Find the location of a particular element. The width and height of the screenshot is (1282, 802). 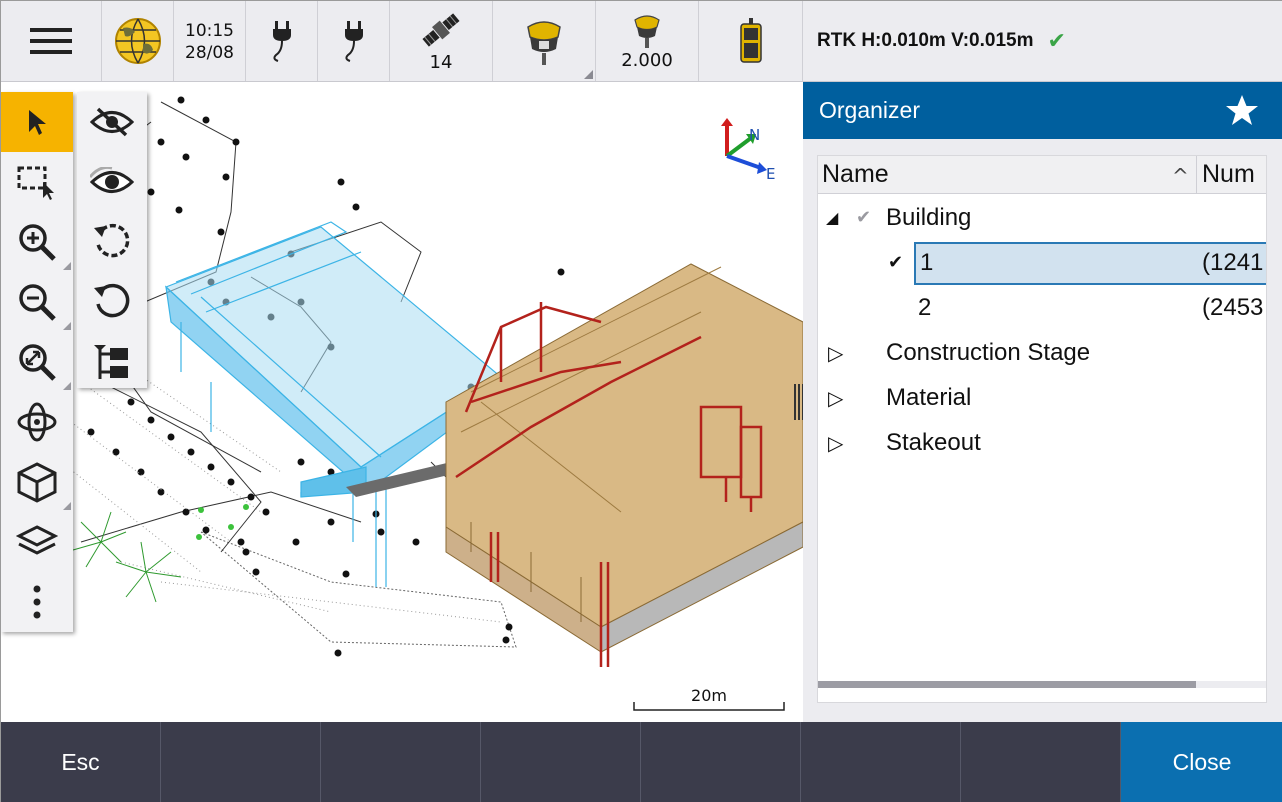

satellite-count: 14 is located at coordinates (441, 62).